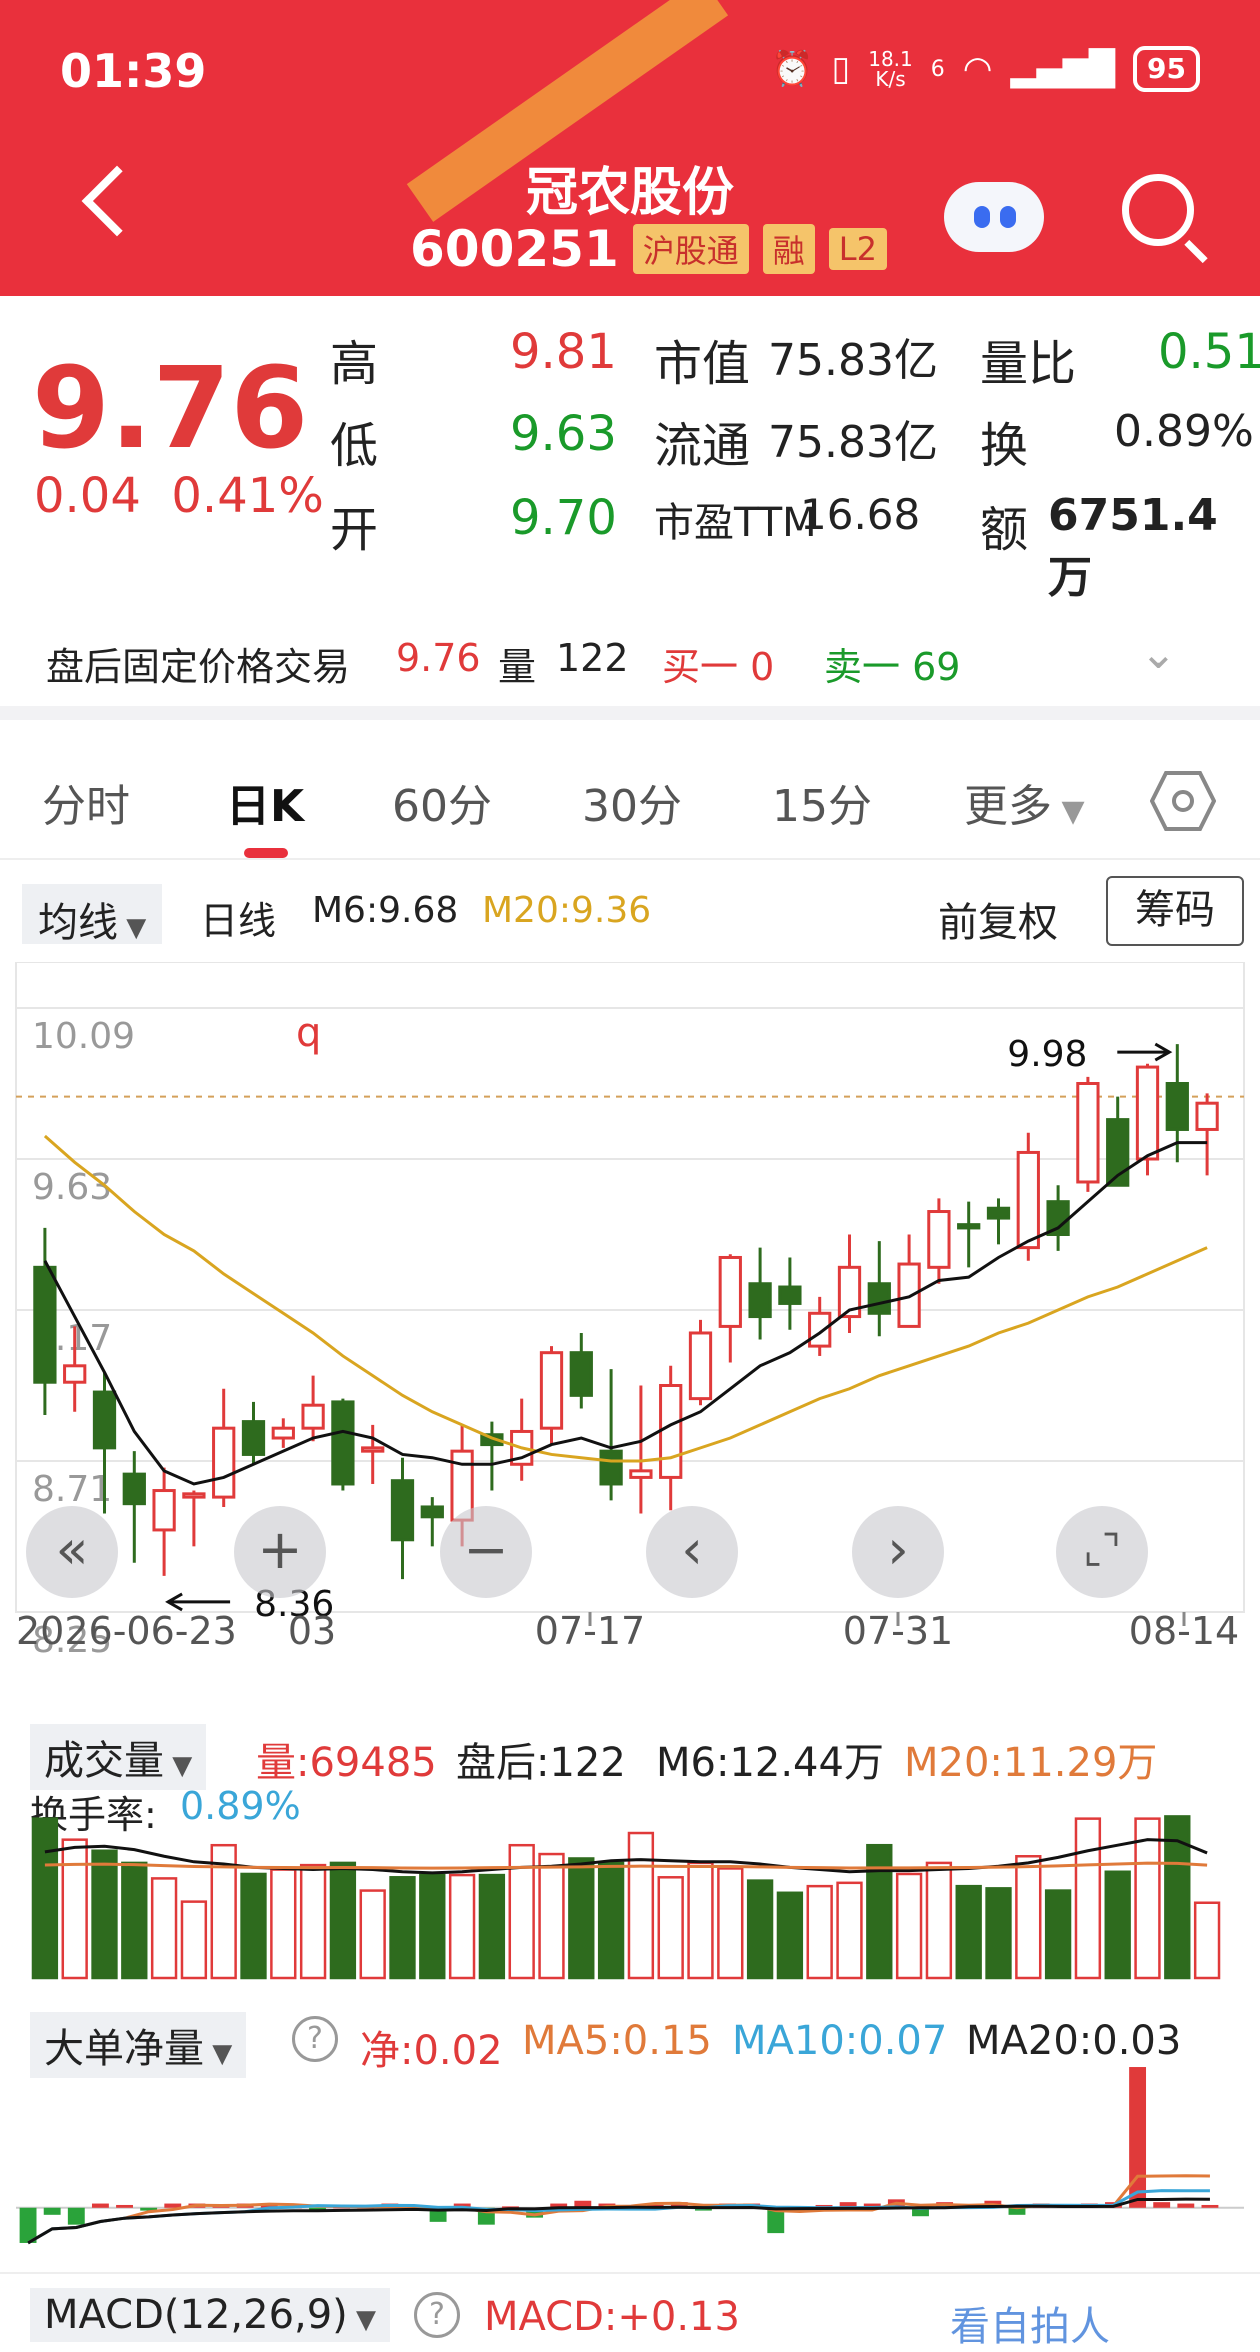 The height and width of the screenshot is (2352, 1260). Describe the element at coordinates (265, 802) in the screenshot. I see `tab-daily-k: 日K` at that location.